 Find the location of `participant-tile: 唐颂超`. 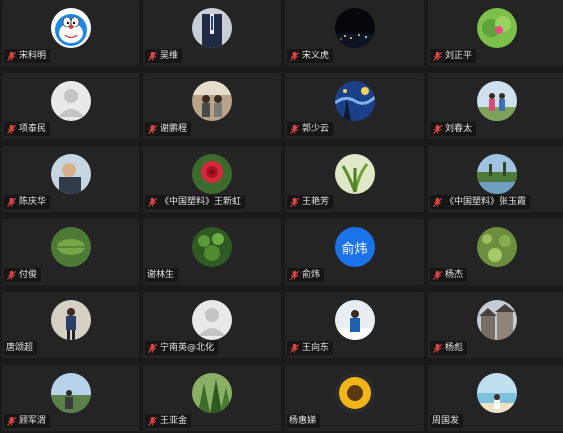

participant-tile: 唐颂超 is located at coordinates (70, 325).